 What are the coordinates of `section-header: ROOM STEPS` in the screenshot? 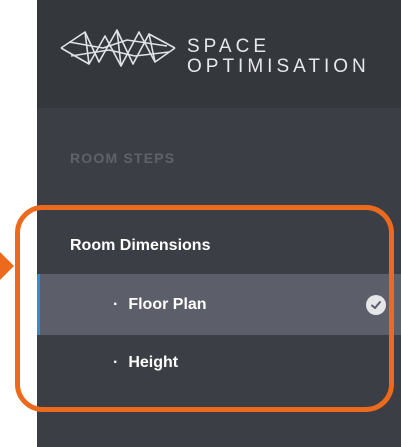 It's located at (123, 158).